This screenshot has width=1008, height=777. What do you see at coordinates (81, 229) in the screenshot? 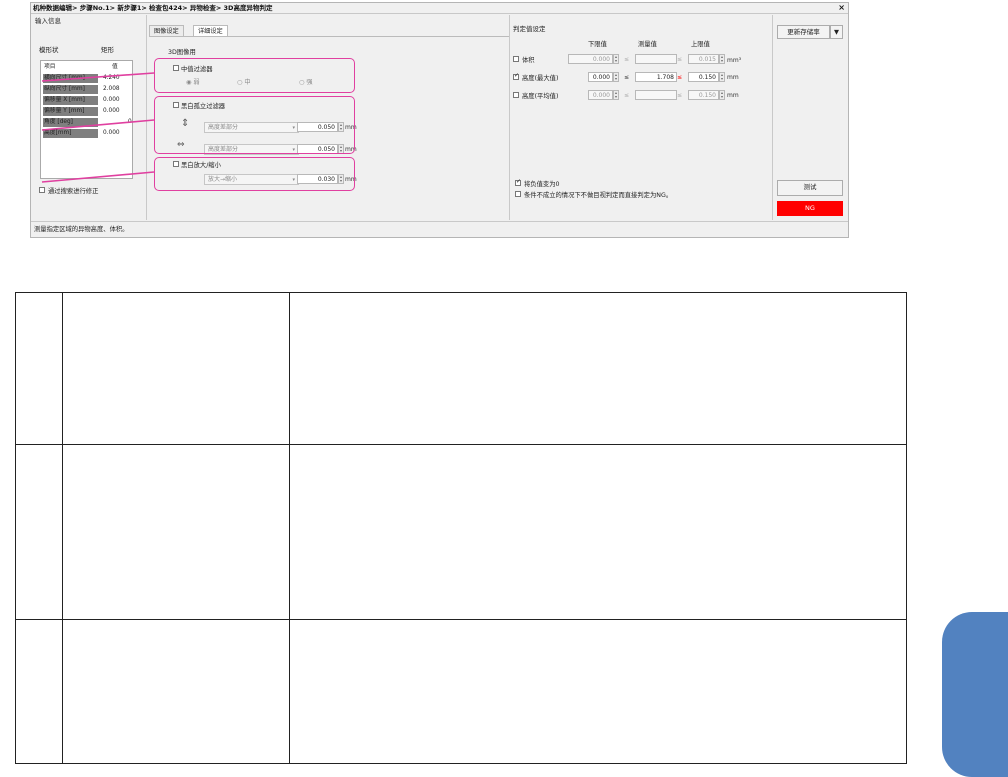
I see `status-text: 测量指定区域的异物高度、体积。` at bounding box center [81, 229].